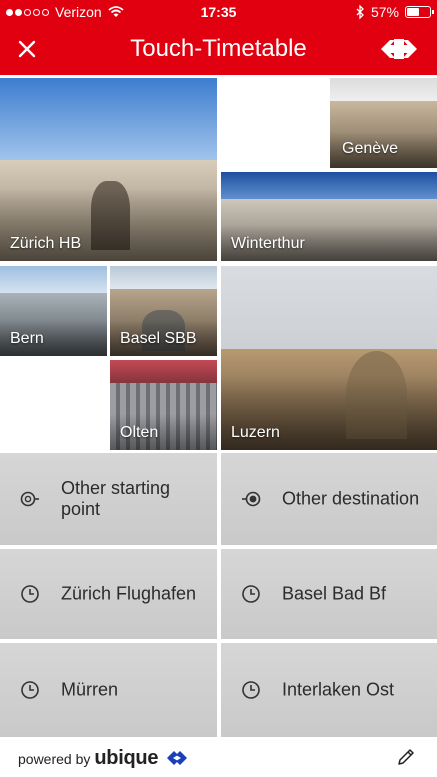  I want to click on station-label: Genève, so click(370, 148).